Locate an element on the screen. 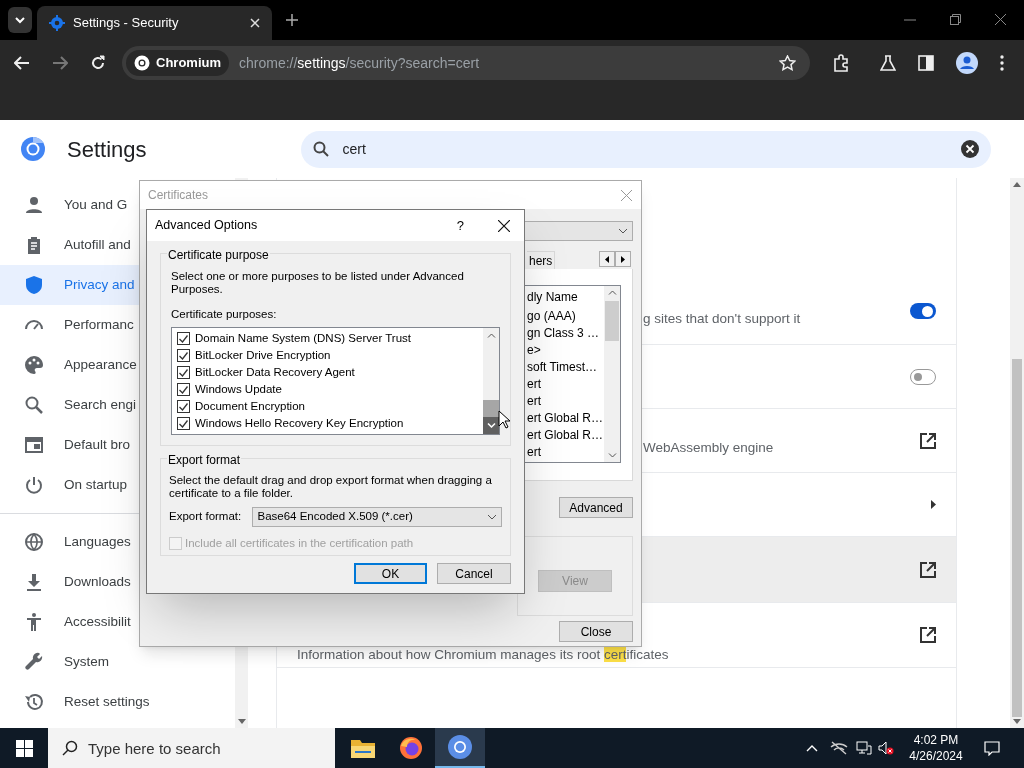 Image resolution: width=1024 pixels, height=768 pixels. dialog-title: Certificates is located at coordinates (179, 195).